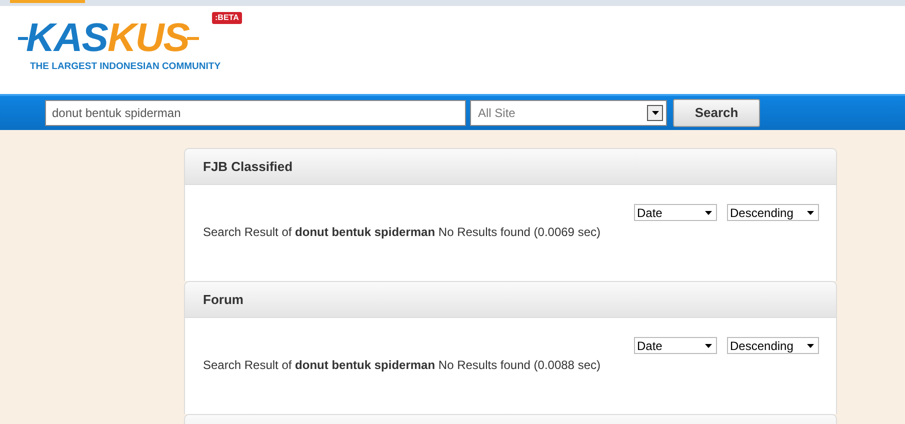 The height and width of the screenshot is (424, 905). What do you see at coordinates (402, 232) in the screenshot?
I see `result-text: Search Result of donut bentuk spiderman No Results found (0.0069 sec)` at bounding box center [402, 232].